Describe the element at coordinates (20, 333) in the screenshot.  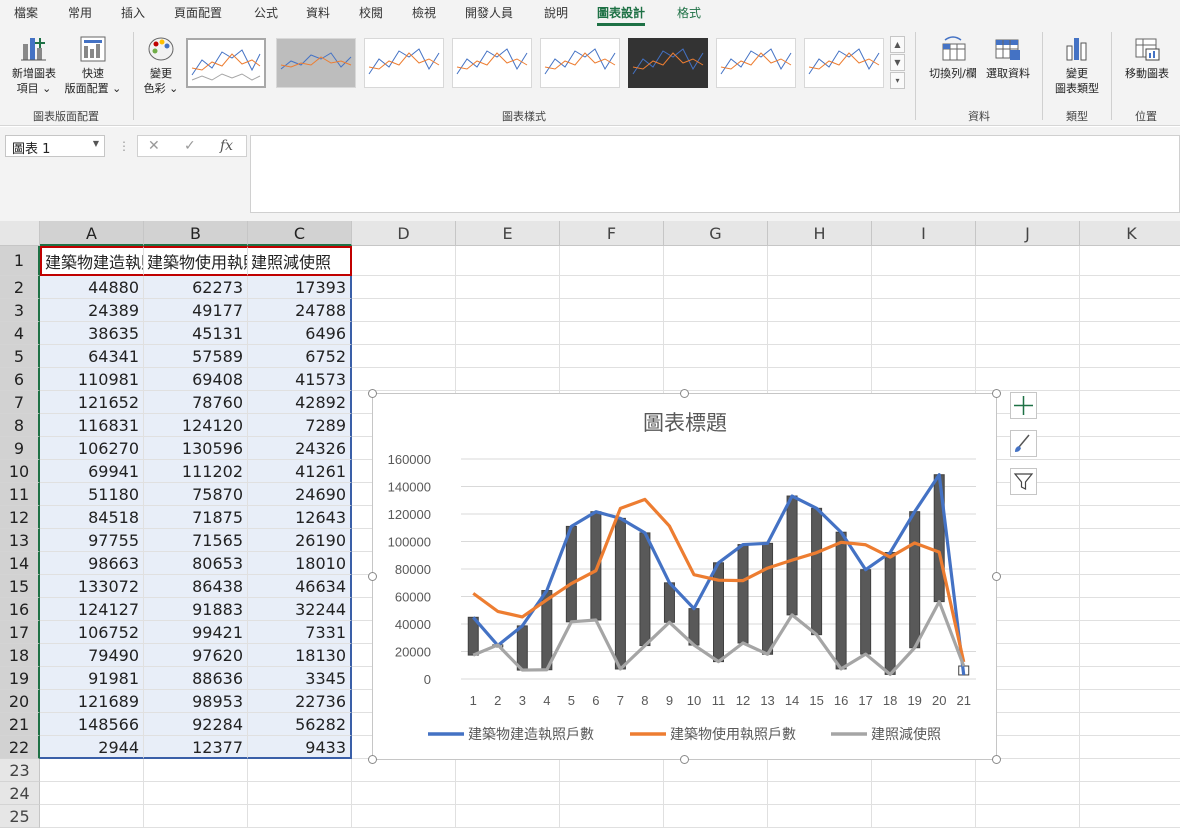
I see `row-header: 4` at that location.